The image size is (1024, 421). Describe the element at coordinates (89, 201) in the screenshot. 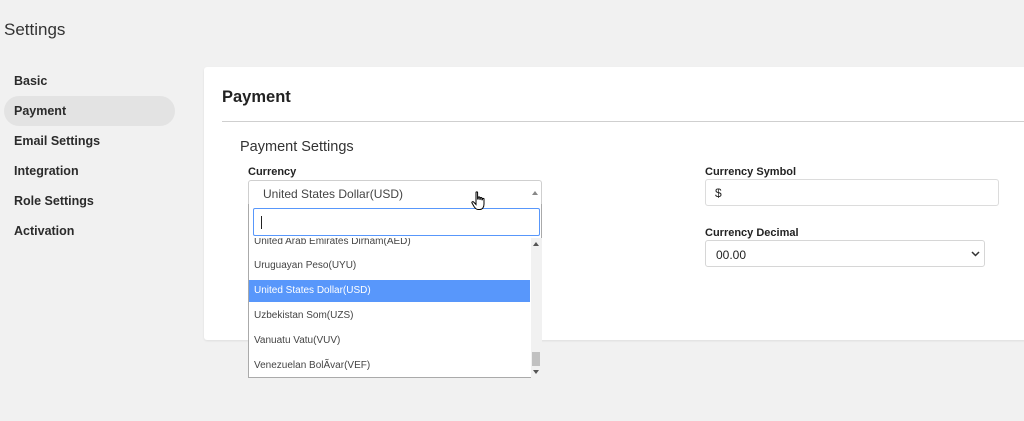

I see `sidebar-item-role-settings: Role Settings` at that location.